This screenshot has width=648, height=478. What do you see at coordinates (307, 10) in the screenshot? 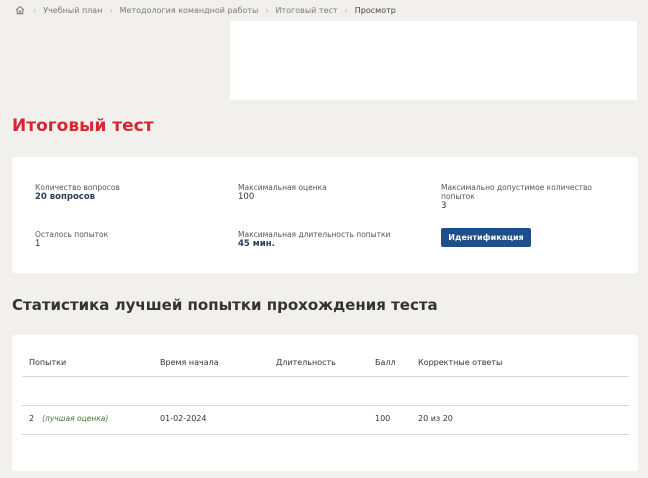
I see `breadcrumb-item-test: Итоговый тест` at bounding box center [307, 10].